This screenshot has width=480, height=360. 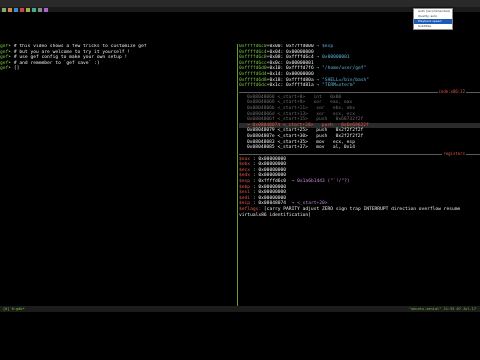 I want to click on stack-address: 0xffffd6dc, so click(x=253, y=86).